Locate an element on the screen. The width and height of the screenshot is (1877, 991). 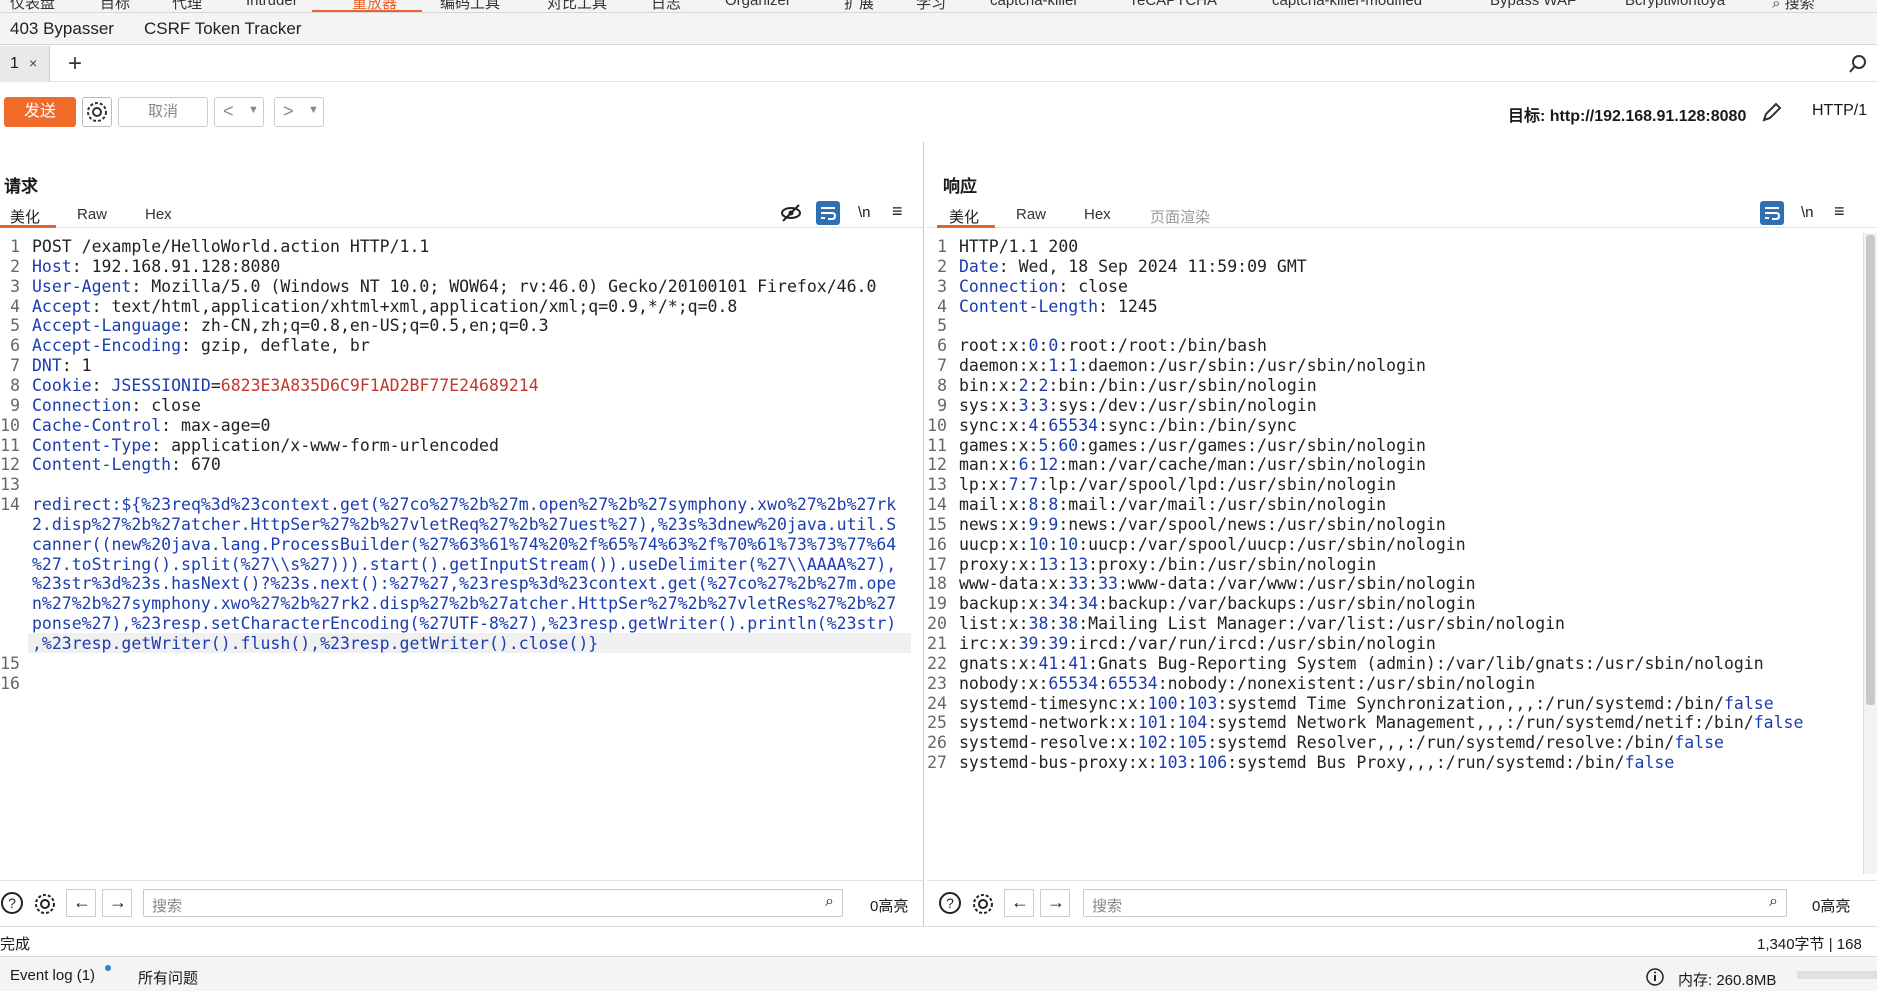
tool-tab: 日志 is located at coordinates (666, 6).